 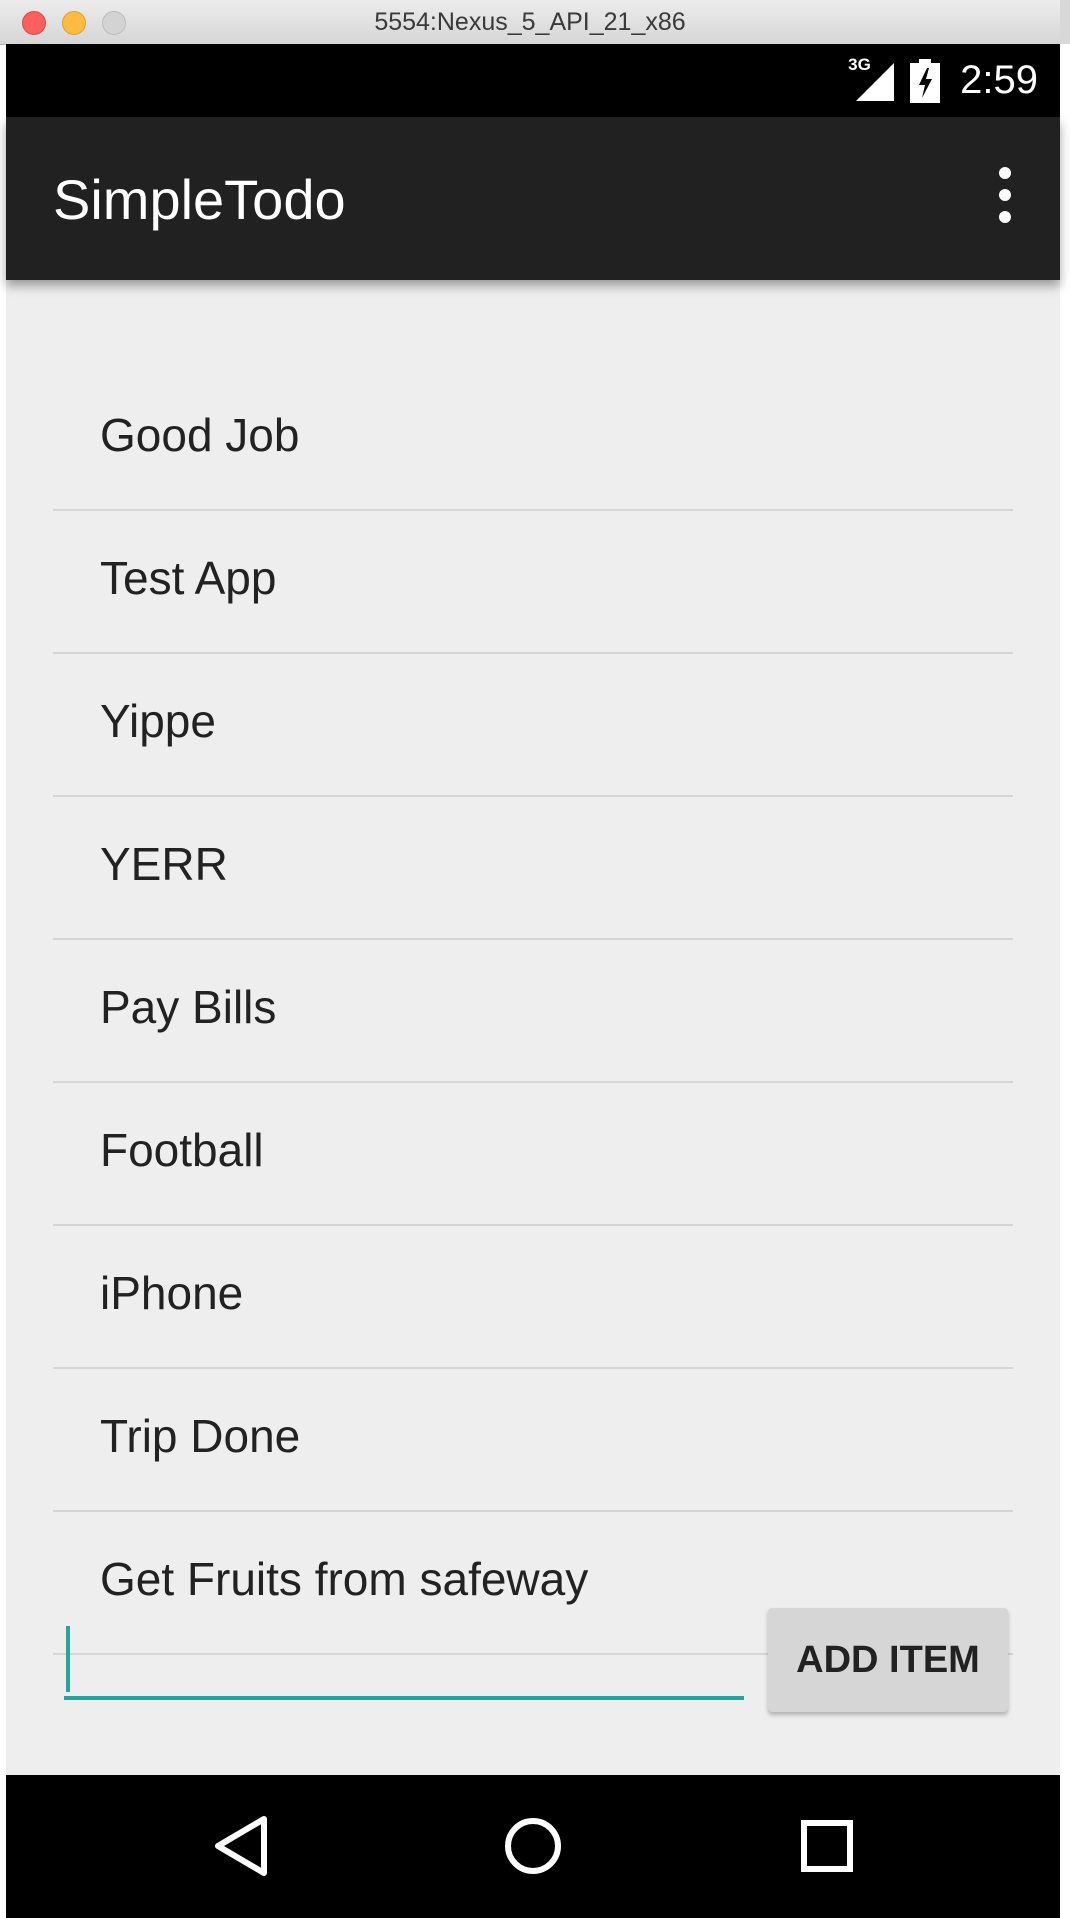 I want to click on list-item-label: Get Fruits from safeway, so click(x=344, y=1579).